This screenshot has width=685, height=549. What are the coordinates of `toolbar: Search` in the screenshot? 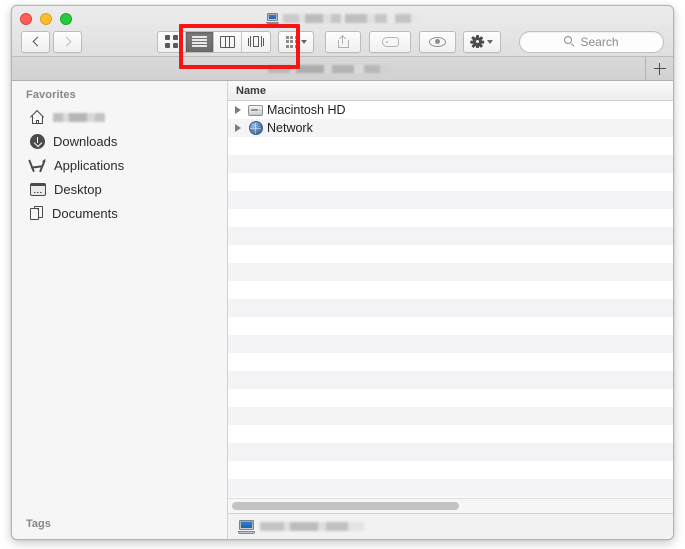 It's located at (342, 41).